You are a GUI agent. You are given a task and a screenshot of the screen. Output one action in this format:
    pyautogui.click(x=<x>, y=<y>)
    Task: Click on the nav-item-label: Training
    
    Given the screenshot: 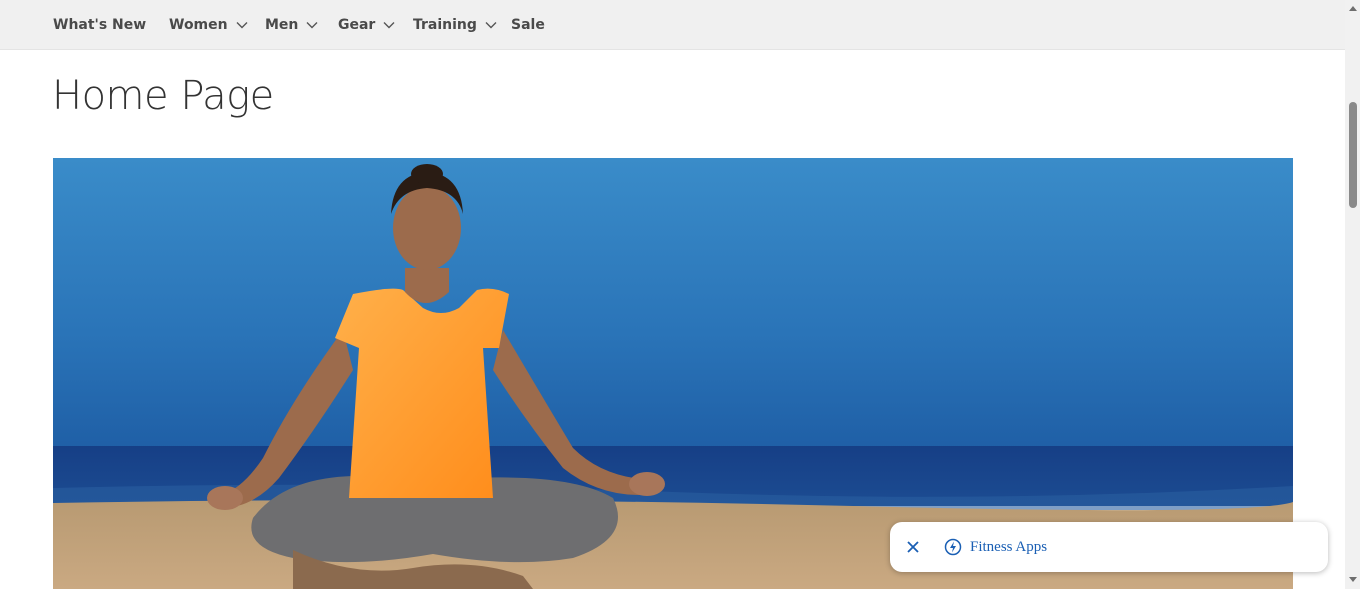 What is the action you would take?
    pyautogui.click(x=445, y=24)
    